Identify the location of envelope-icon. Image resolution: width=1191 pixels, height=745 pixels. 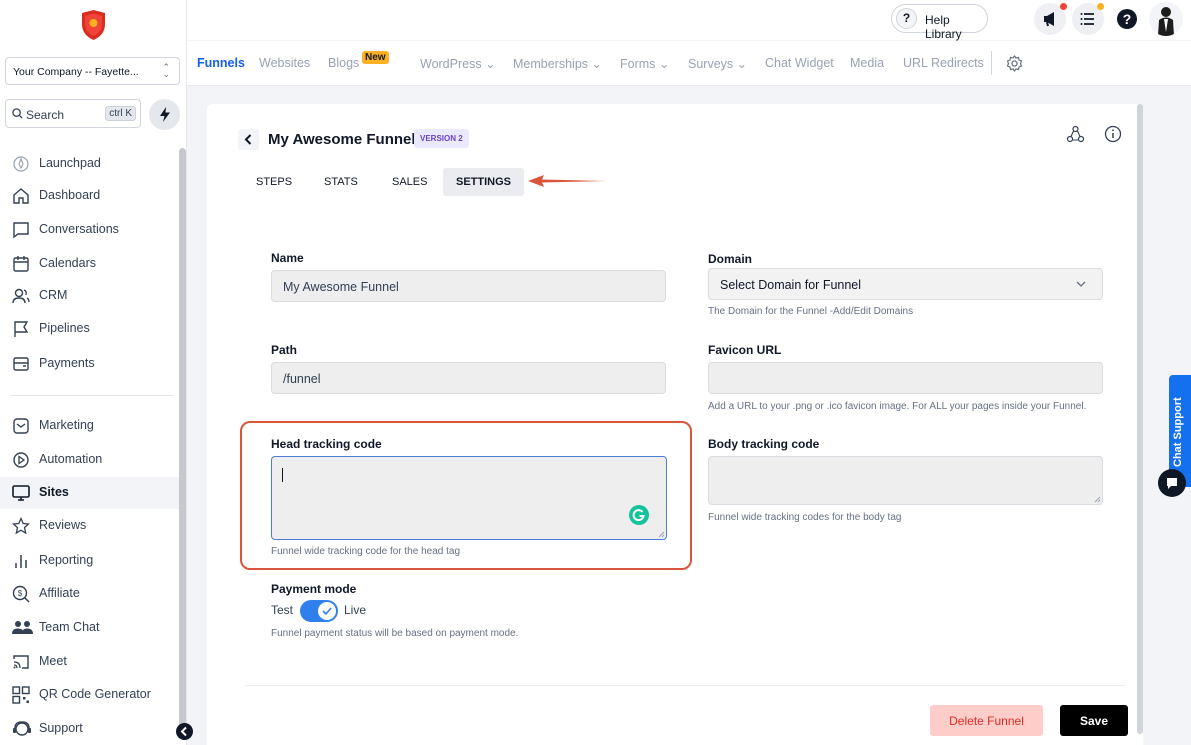
(21, 426).